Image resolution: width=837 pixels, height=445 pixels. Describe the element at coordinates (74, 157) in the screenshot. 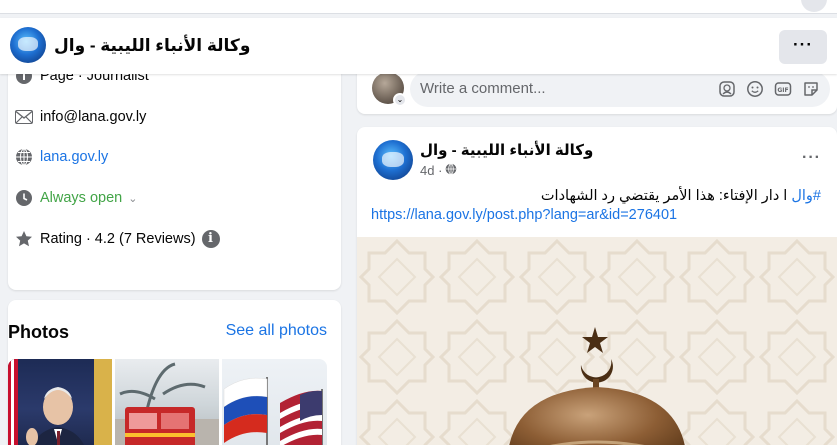

I see `intro-website-link: lana.gov.ly` at that location.